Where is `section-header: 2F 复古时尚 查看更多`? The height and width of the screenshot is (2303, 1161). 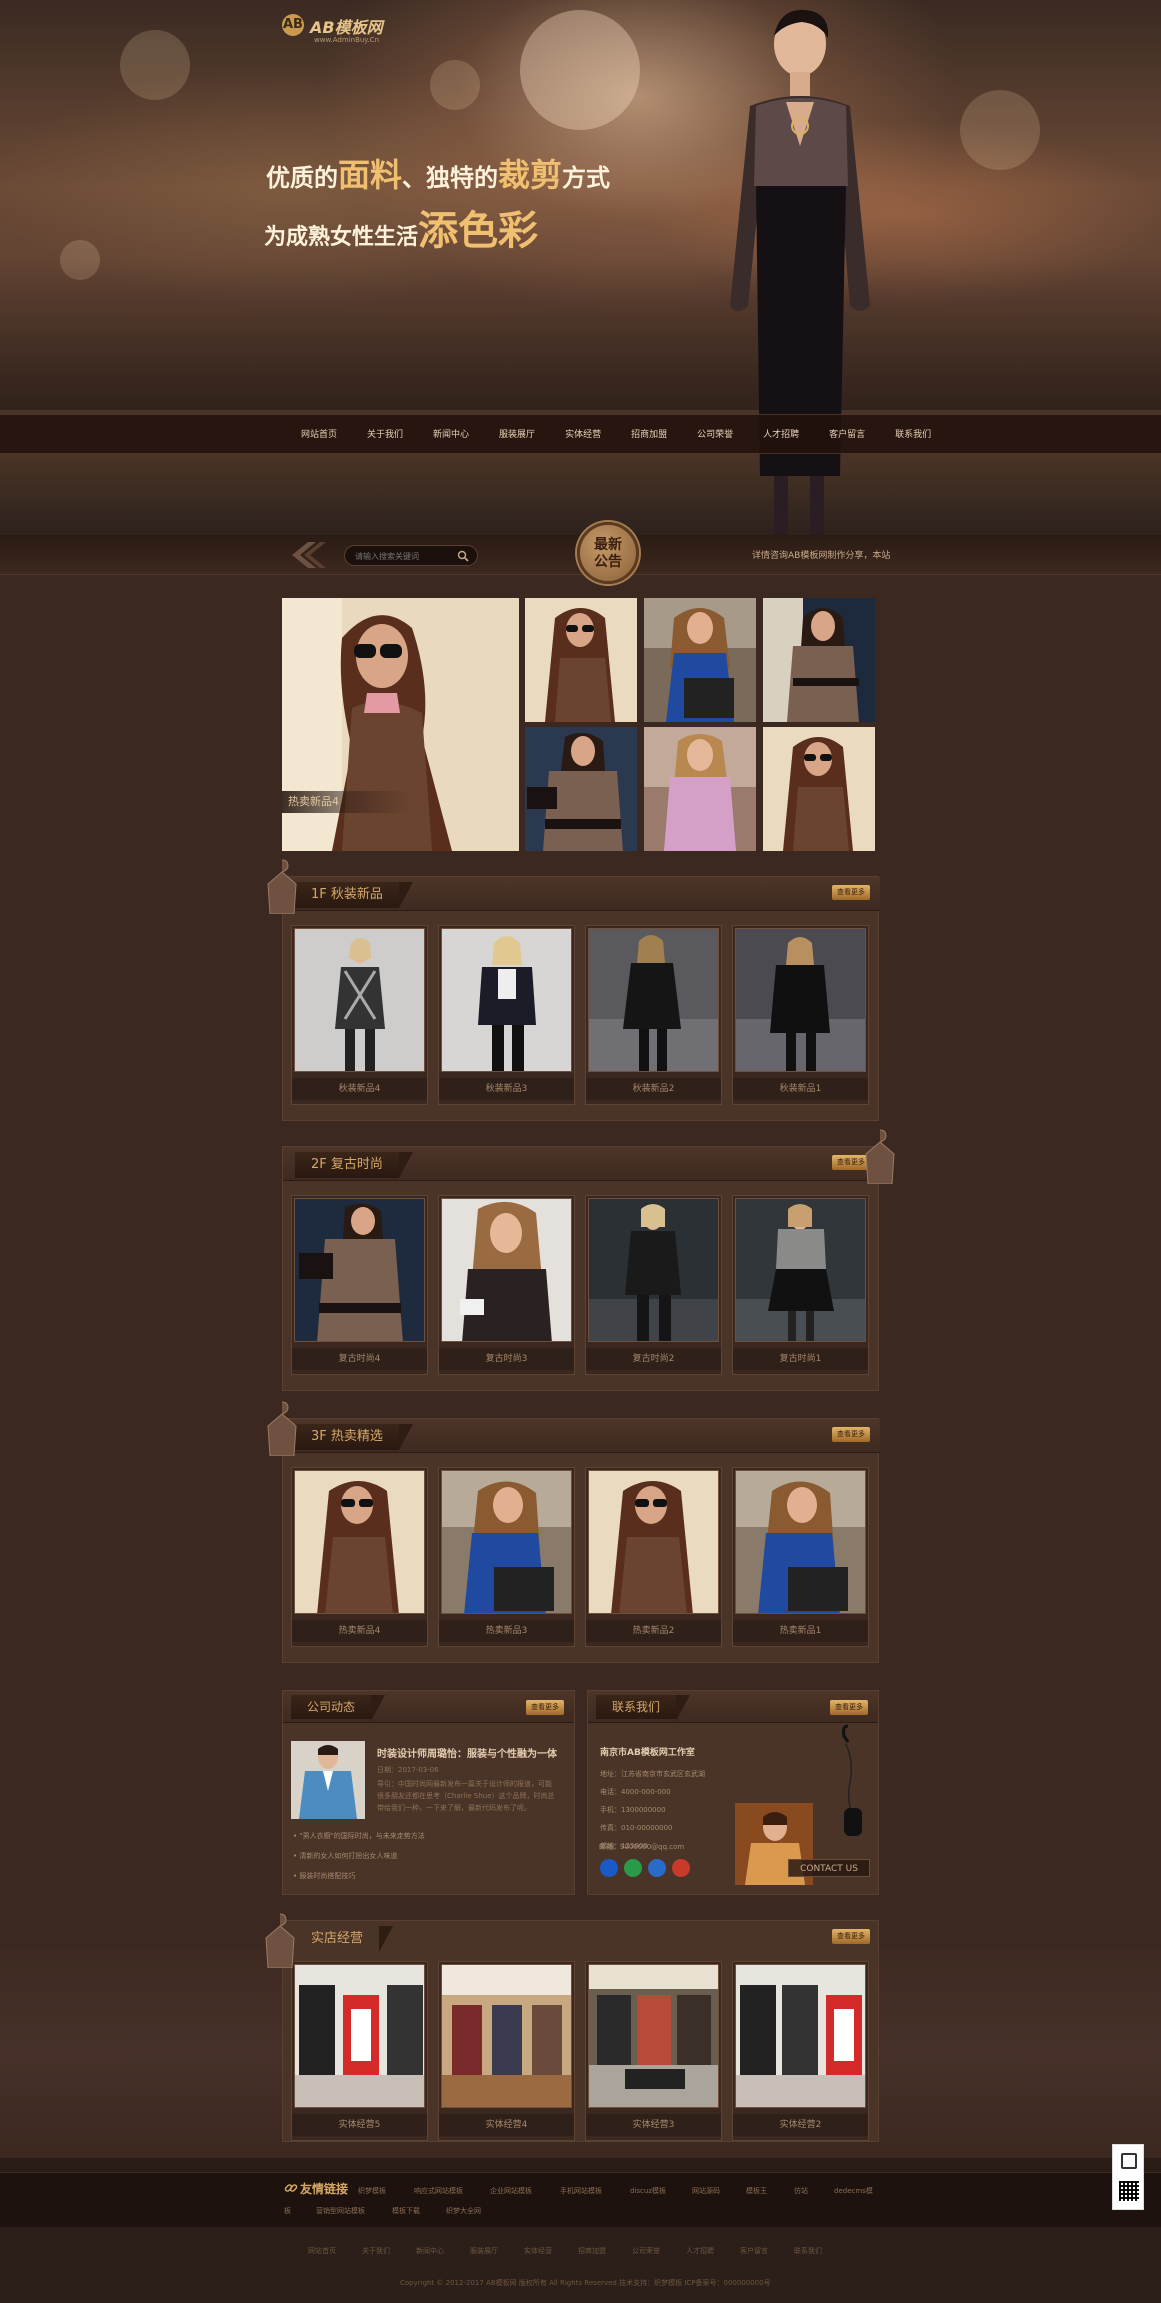 section-header: 2F 复古时尚 查看更多 is located at coordinates (581, 1164).